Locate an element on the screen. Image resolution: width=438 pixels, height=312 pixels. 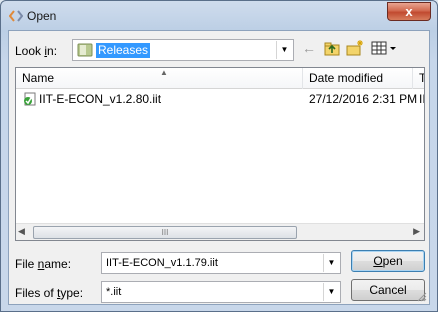
folder-icon is located at coordinates (85, 50).